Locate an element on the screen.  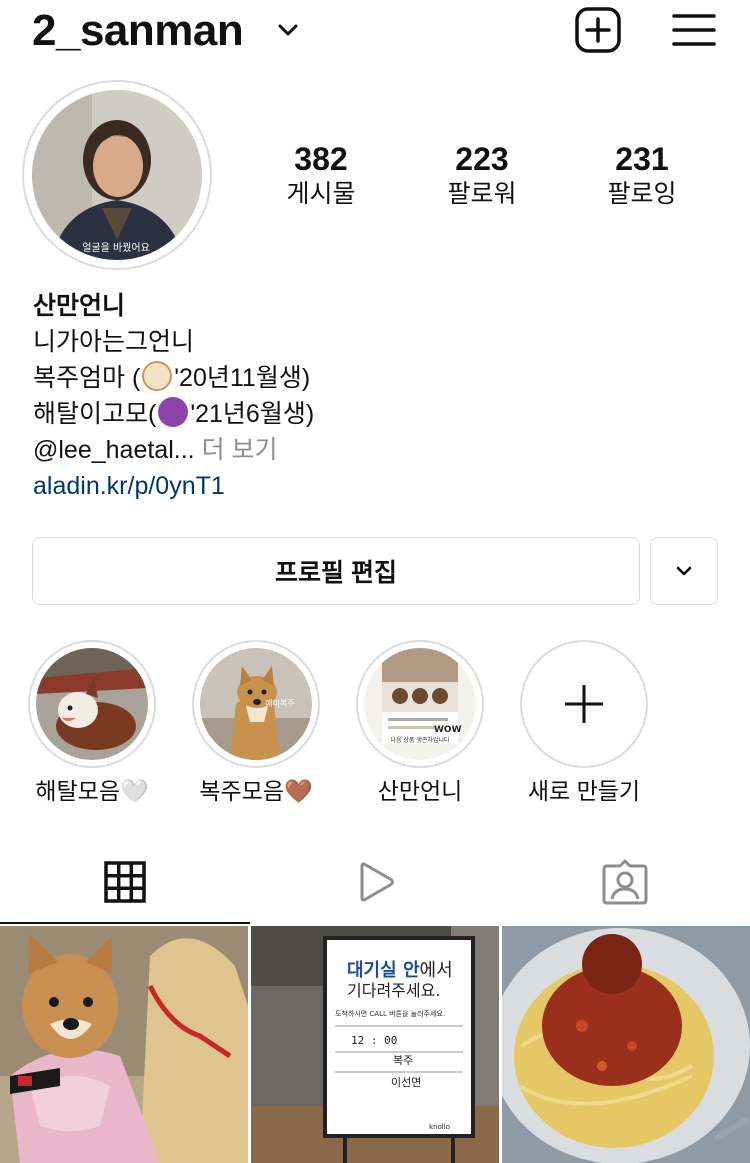
grid-icon is located at coordinates (125, 882).